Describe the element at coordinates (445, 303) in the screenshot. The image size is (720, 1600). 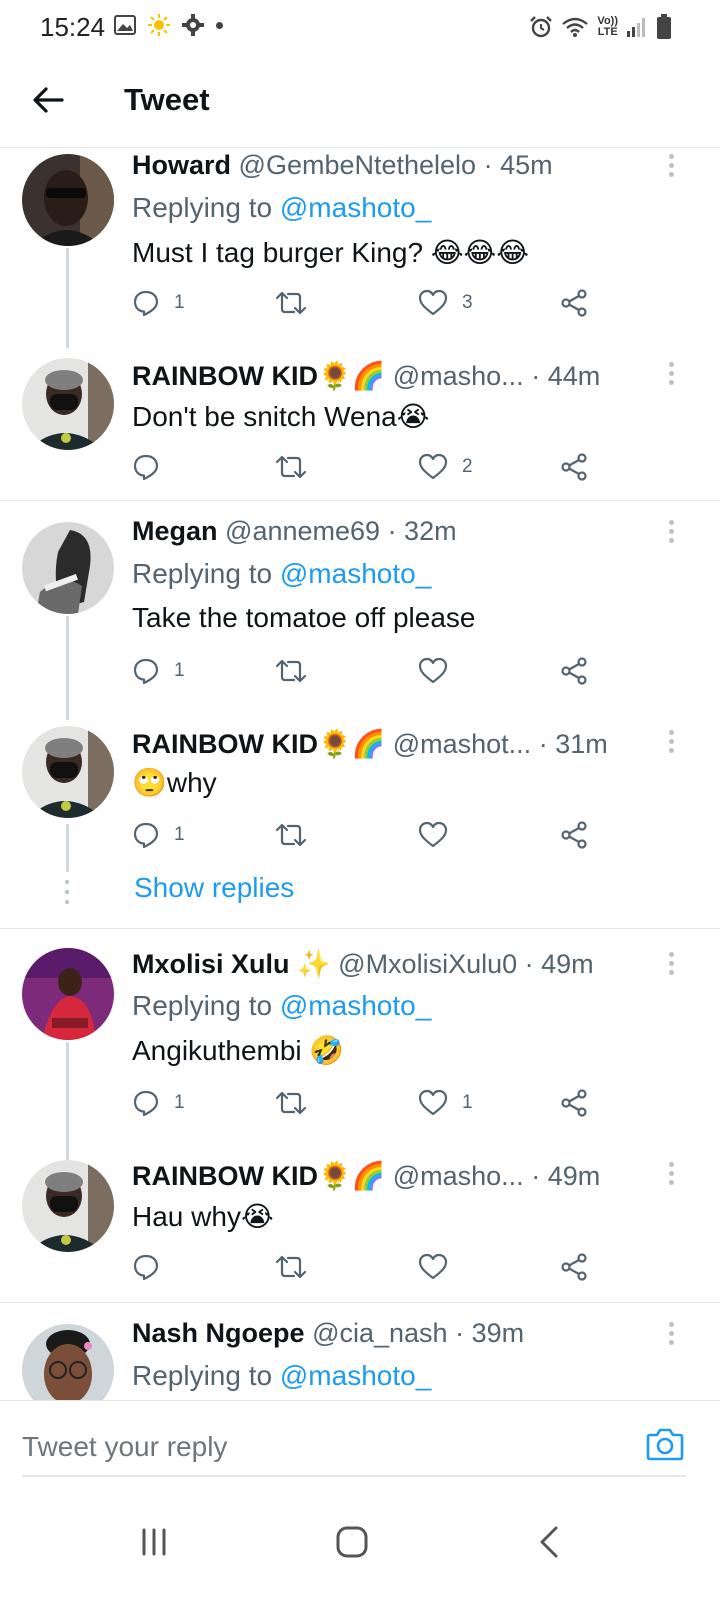
I see `like-button: 3` at that location.